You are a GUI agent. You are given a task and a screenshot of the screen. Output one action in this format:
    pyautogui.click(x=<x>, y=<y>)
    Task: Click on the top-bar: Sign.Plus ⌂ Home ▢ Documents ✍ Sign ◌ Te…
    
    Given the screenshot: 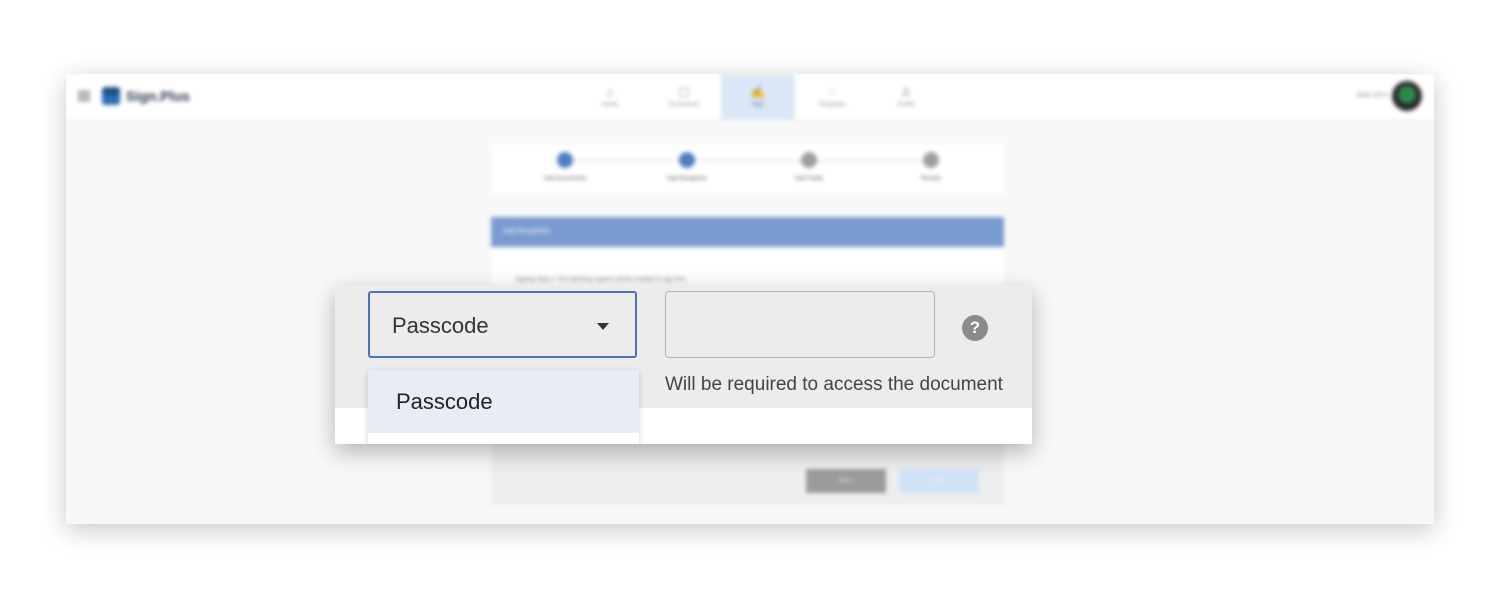 What is the action you would take?
    pyautogui.click(x=750, y=97)
    